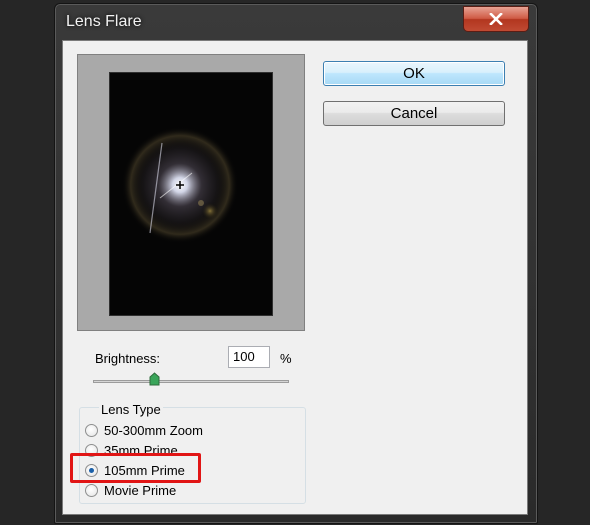 The height and width of the screenshot is (525, 590). What do you see at coordinates (286, 358) in the screenshot?
I see `brightness-unit: %` at bounding box center [286, 358].